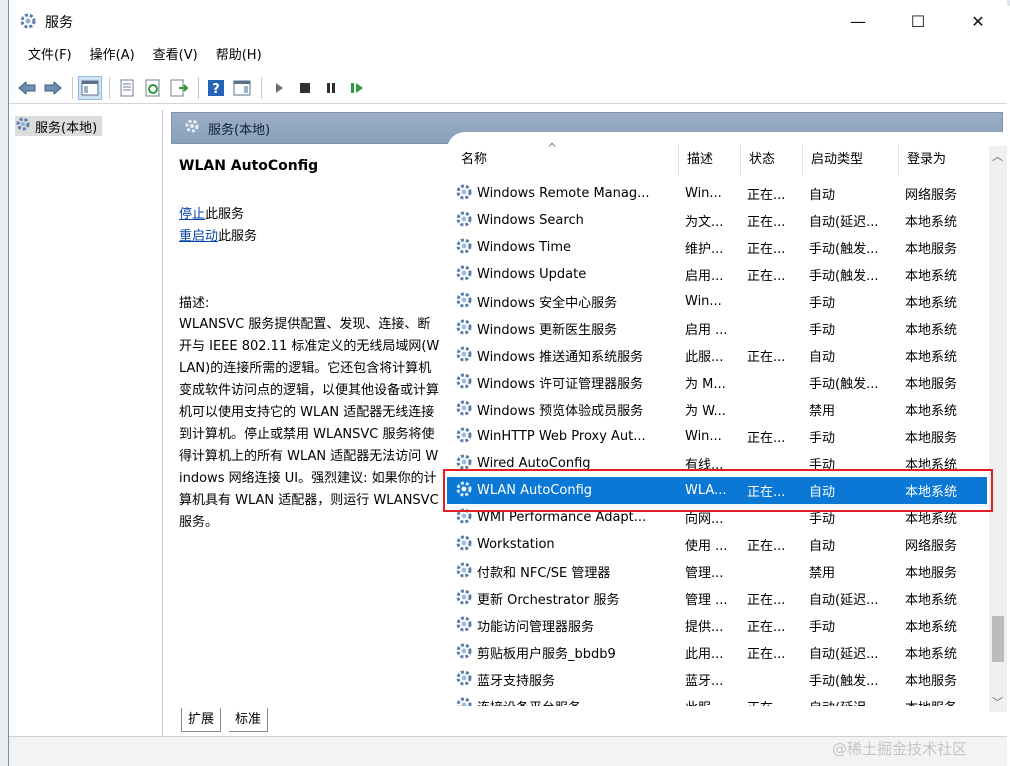  Describe the element at coordinates (717, 544) in the screenshot. I see `service-row: Workstation 使用 ... 正在... 自动 网络服务` at that location.